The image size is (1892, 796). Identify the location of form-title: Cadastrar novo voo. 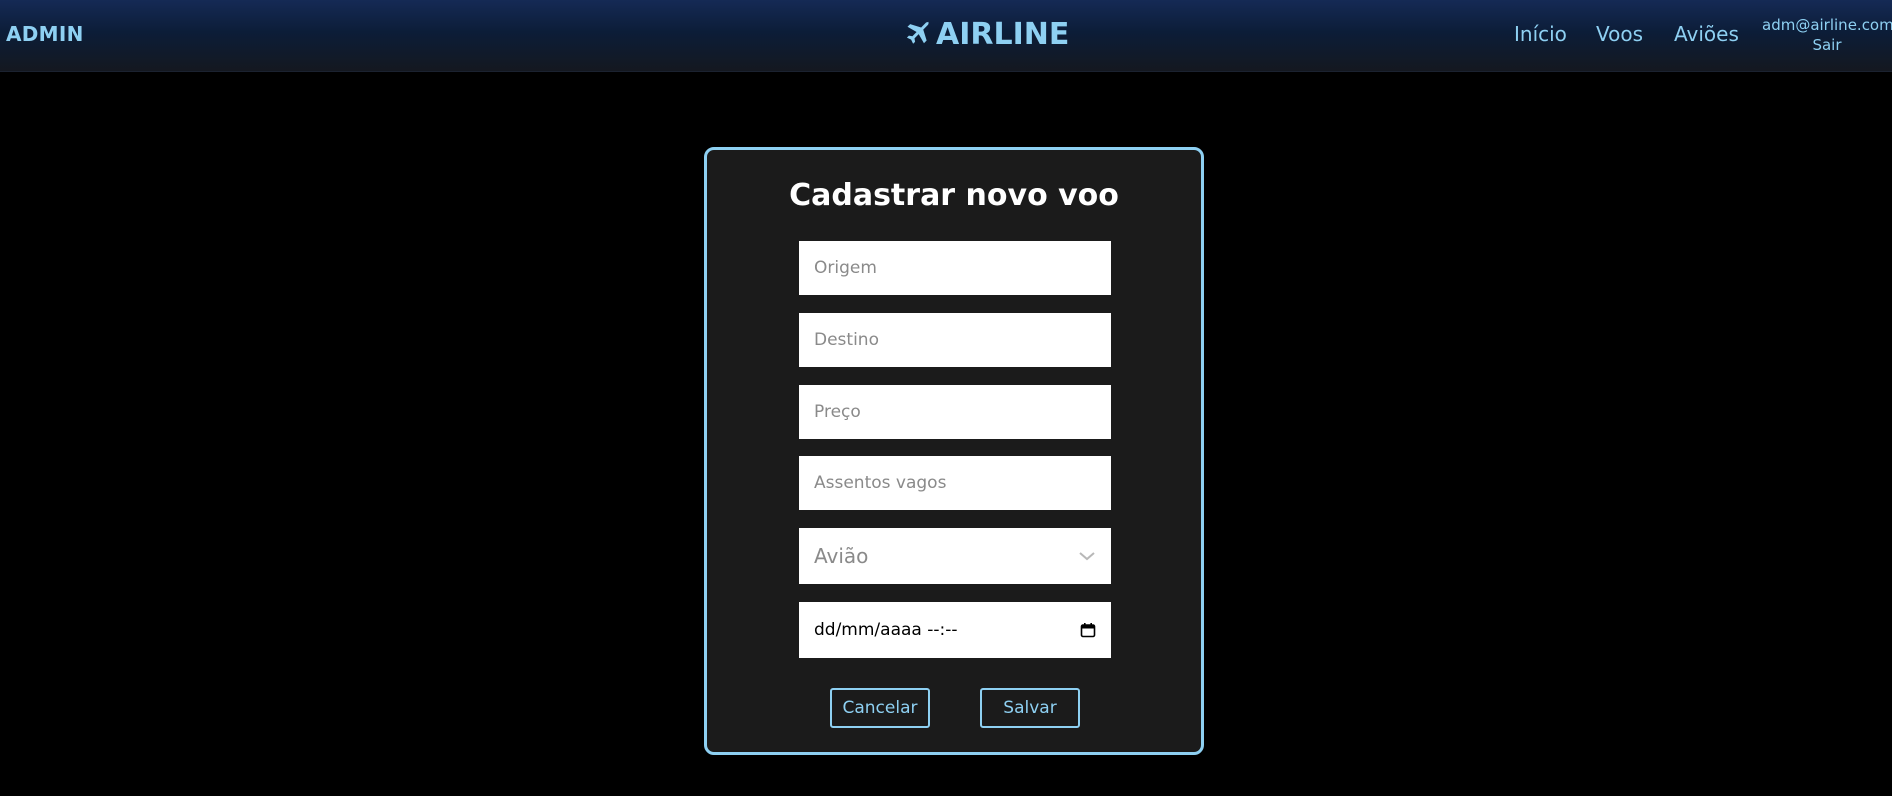
(954, 195).